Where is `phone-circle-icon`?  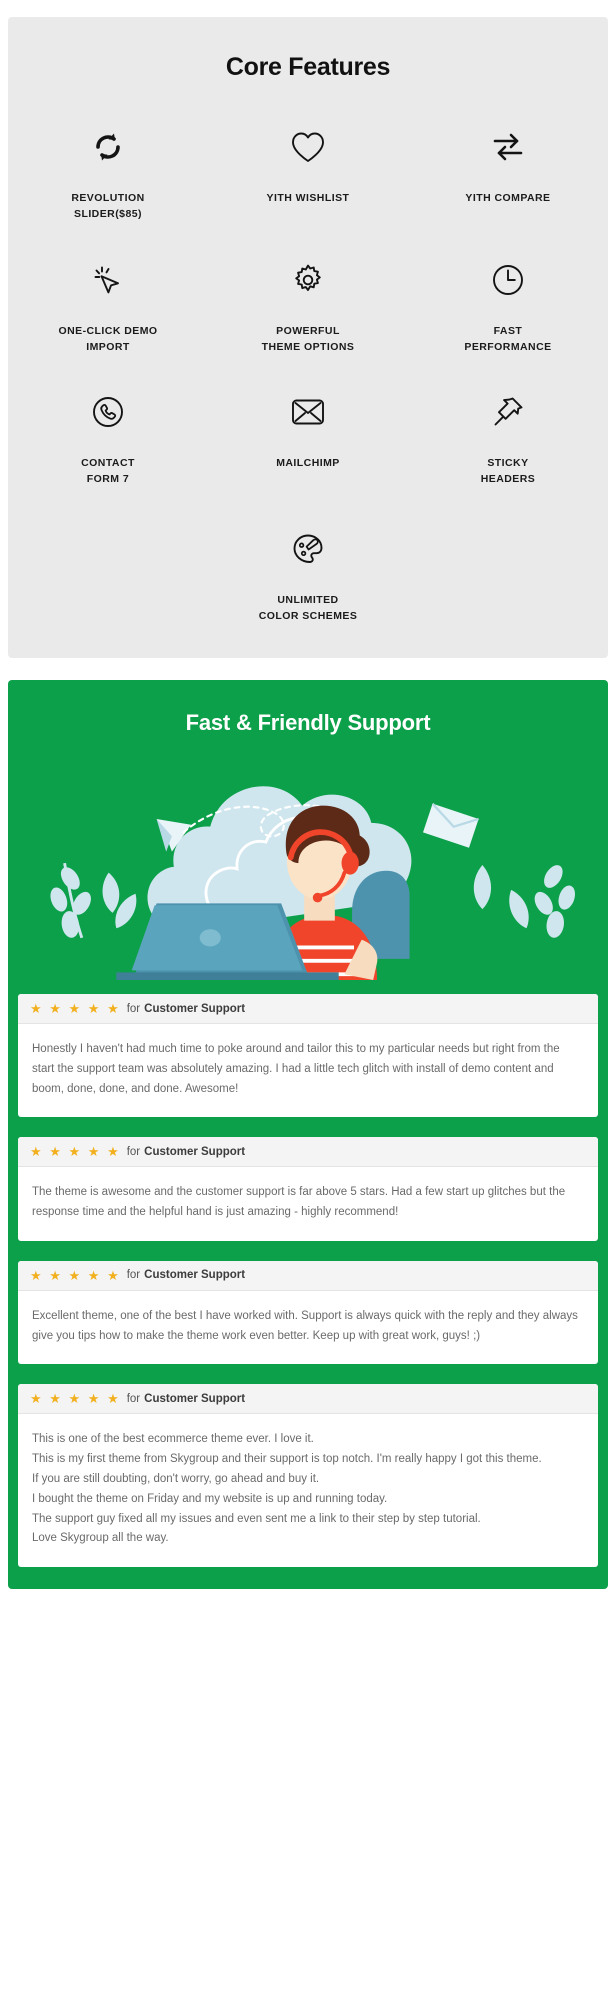
phone-circle-icon is located at coordinates (108, 412).